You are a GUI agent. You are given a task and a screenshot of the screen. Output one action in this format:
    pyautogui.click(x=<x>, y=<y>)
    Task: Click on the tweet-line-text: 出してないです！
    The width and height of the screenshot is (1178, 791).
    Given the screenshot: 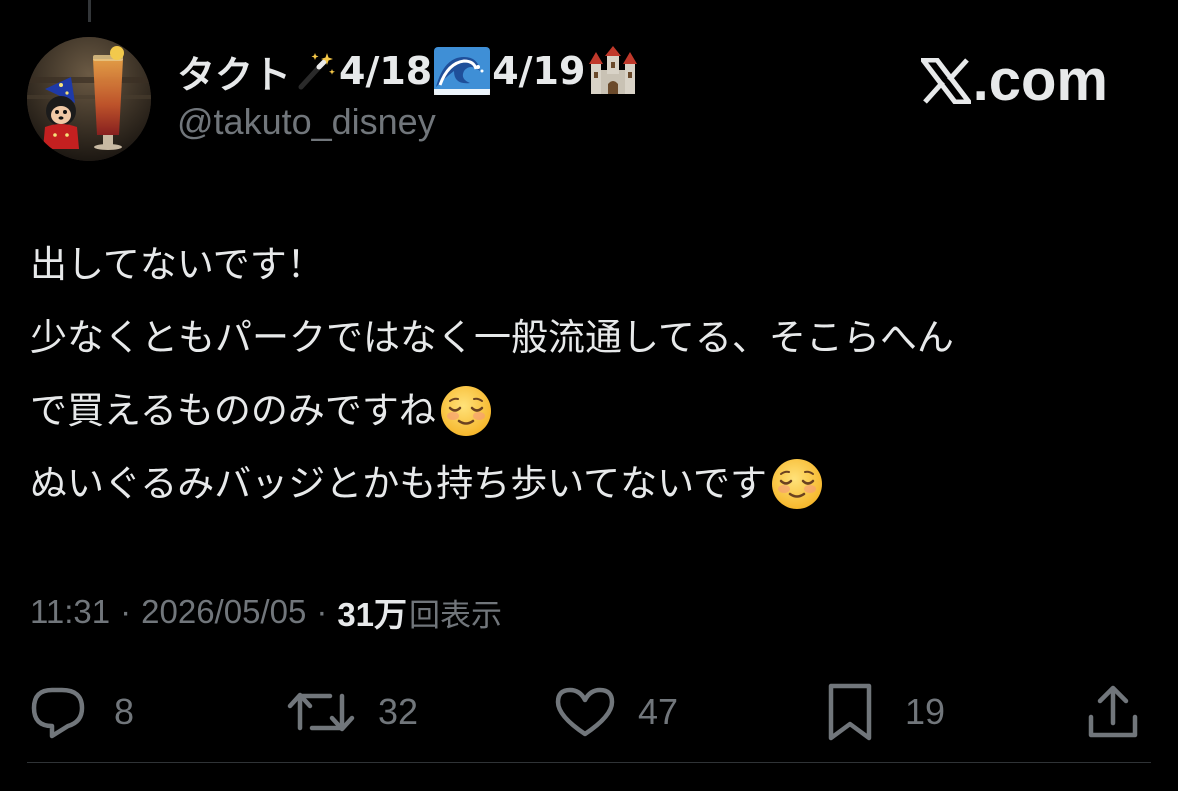 What is the action you would take?
    pyautogui.click(x=177, y=264)
    